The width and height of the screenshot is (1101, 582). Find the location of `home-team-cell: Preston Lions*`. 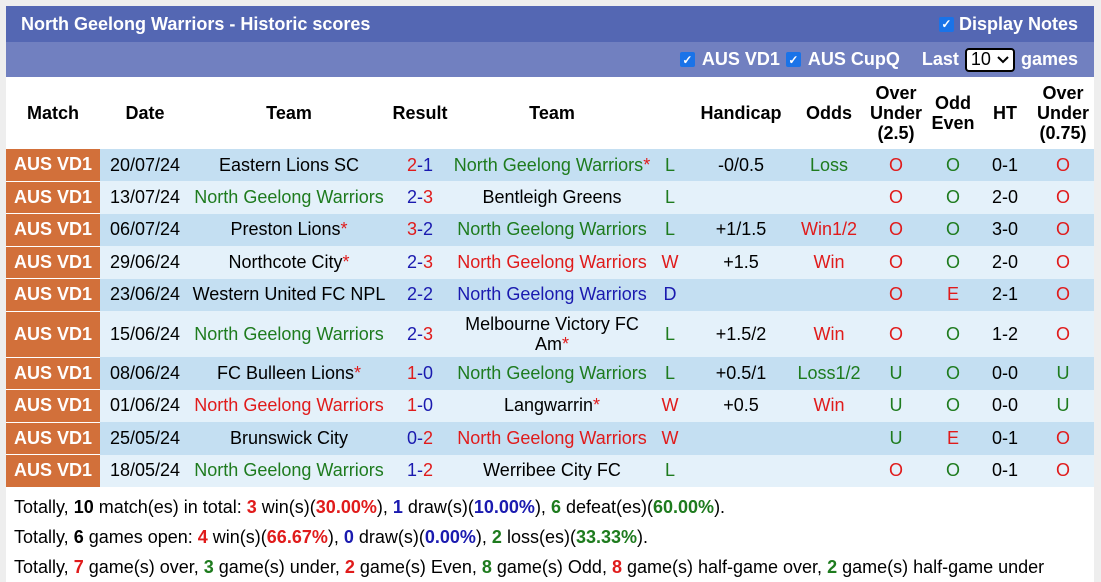

home-team-cell: Preston Lions* is located at coordinates (289, 229).